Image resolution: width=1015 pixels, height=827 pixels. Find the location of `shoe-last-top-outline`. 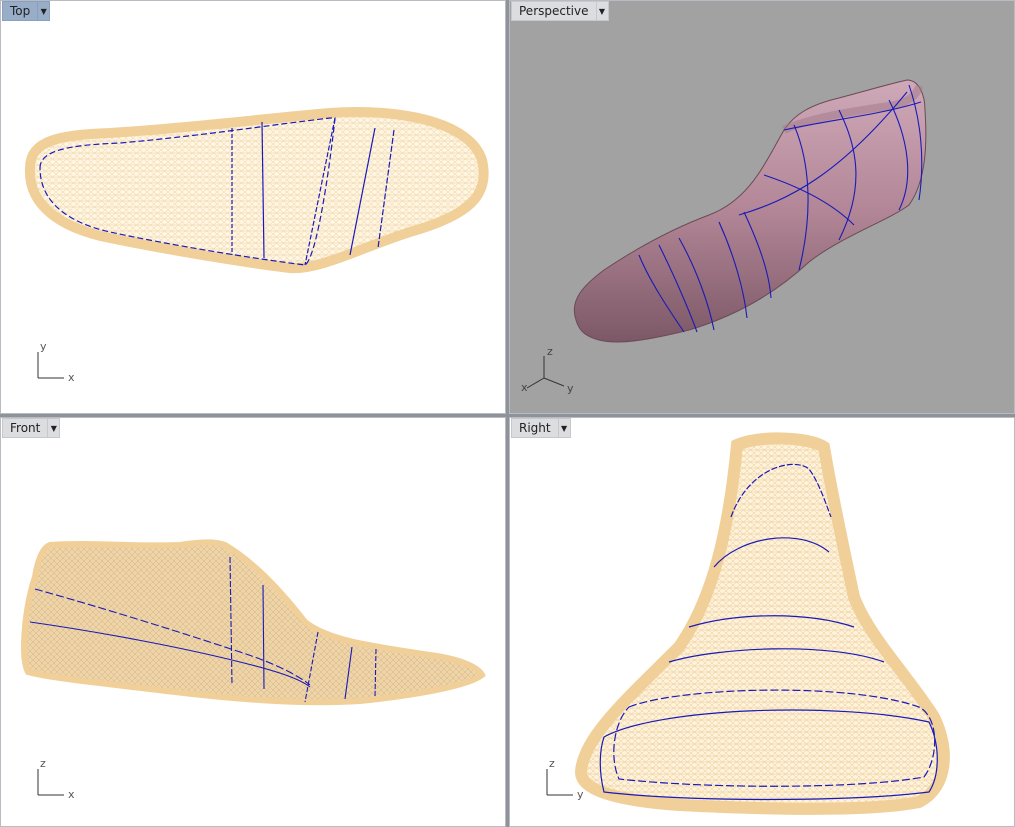

shoe-last-top-outline is located at coordinates (256, 190).